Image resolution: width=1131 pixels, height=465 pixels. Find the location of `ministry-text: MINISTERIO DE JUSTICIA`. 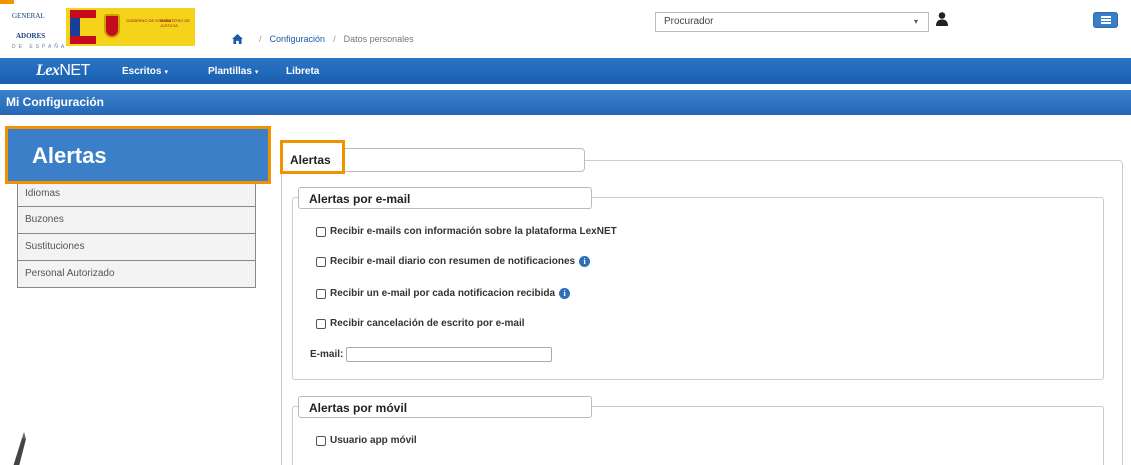

ministry-text: MINISTERIO DE JUSTICIA is located at coordinates (175, 23).